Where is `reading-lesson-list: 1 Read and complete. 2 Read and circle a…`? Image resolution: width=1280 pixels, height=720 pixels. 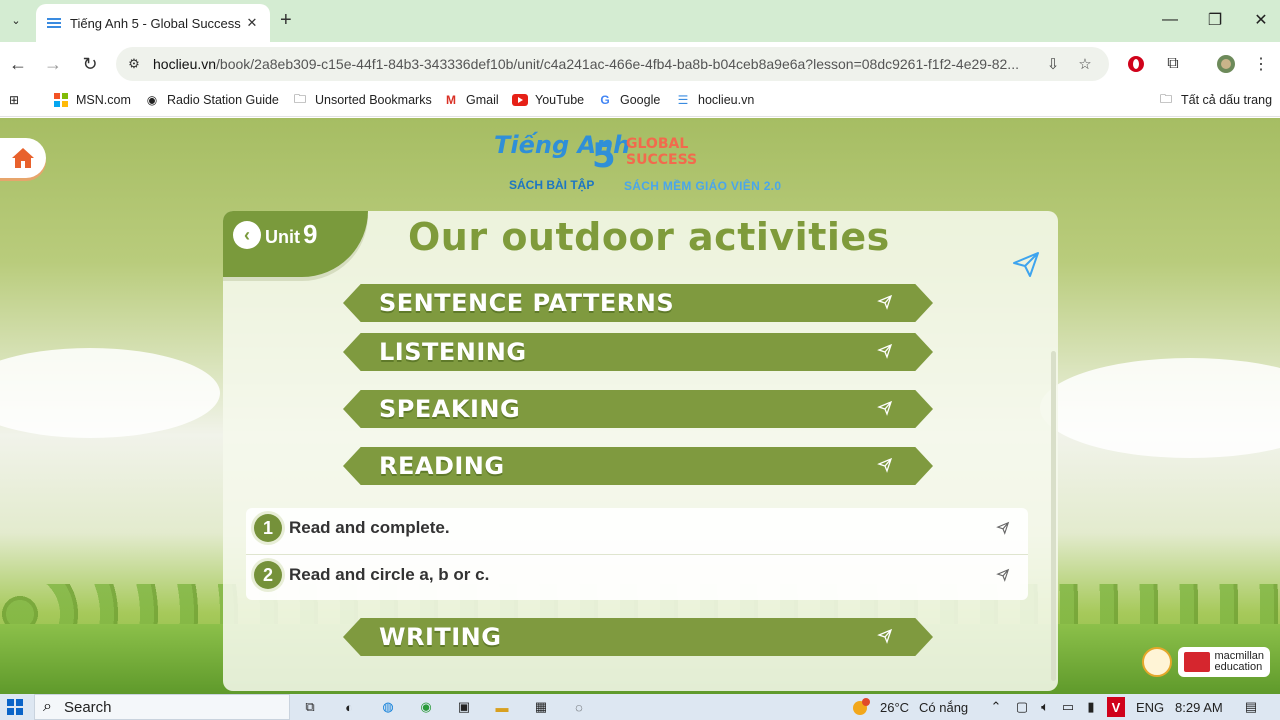 reading-lesson-list: 1 Read and complete. 2 Read and circle a… is located at coordinates (637, 554).